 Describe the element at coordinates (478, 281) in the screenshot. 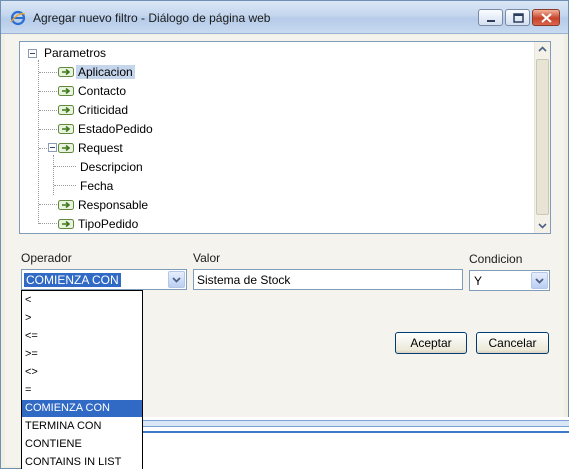

I see `condicion-select-value: Y` at that location.